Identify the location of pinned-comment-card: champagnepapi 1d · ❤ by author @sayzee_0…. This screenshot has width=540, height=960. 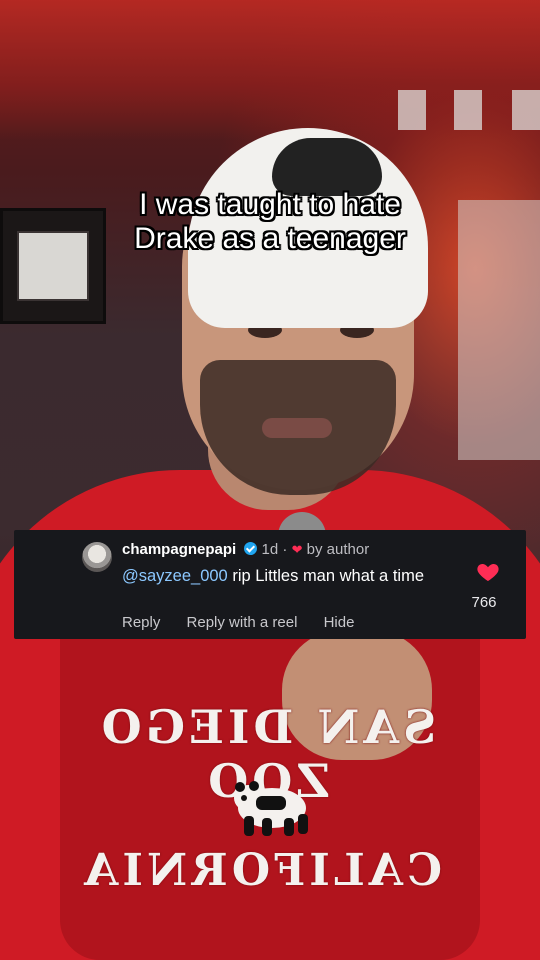
(270, 584).